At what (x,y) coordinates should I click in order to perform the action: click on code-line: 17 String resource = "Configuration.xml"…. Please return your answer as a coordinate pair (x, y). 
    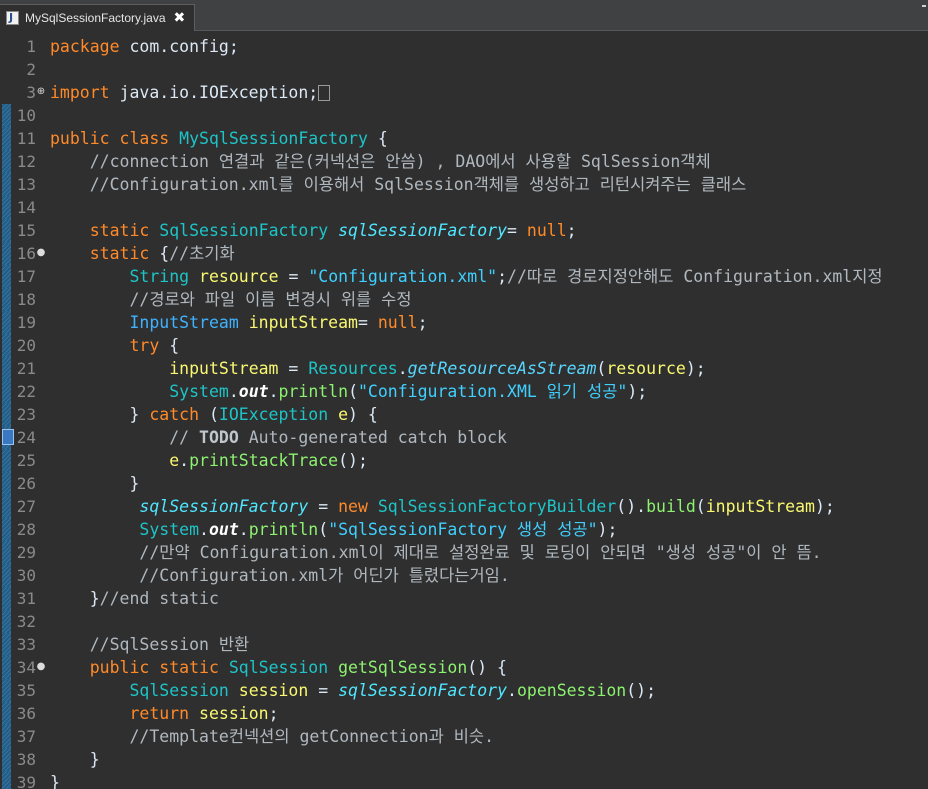
    Looking at the image, I should click on (464, 276).